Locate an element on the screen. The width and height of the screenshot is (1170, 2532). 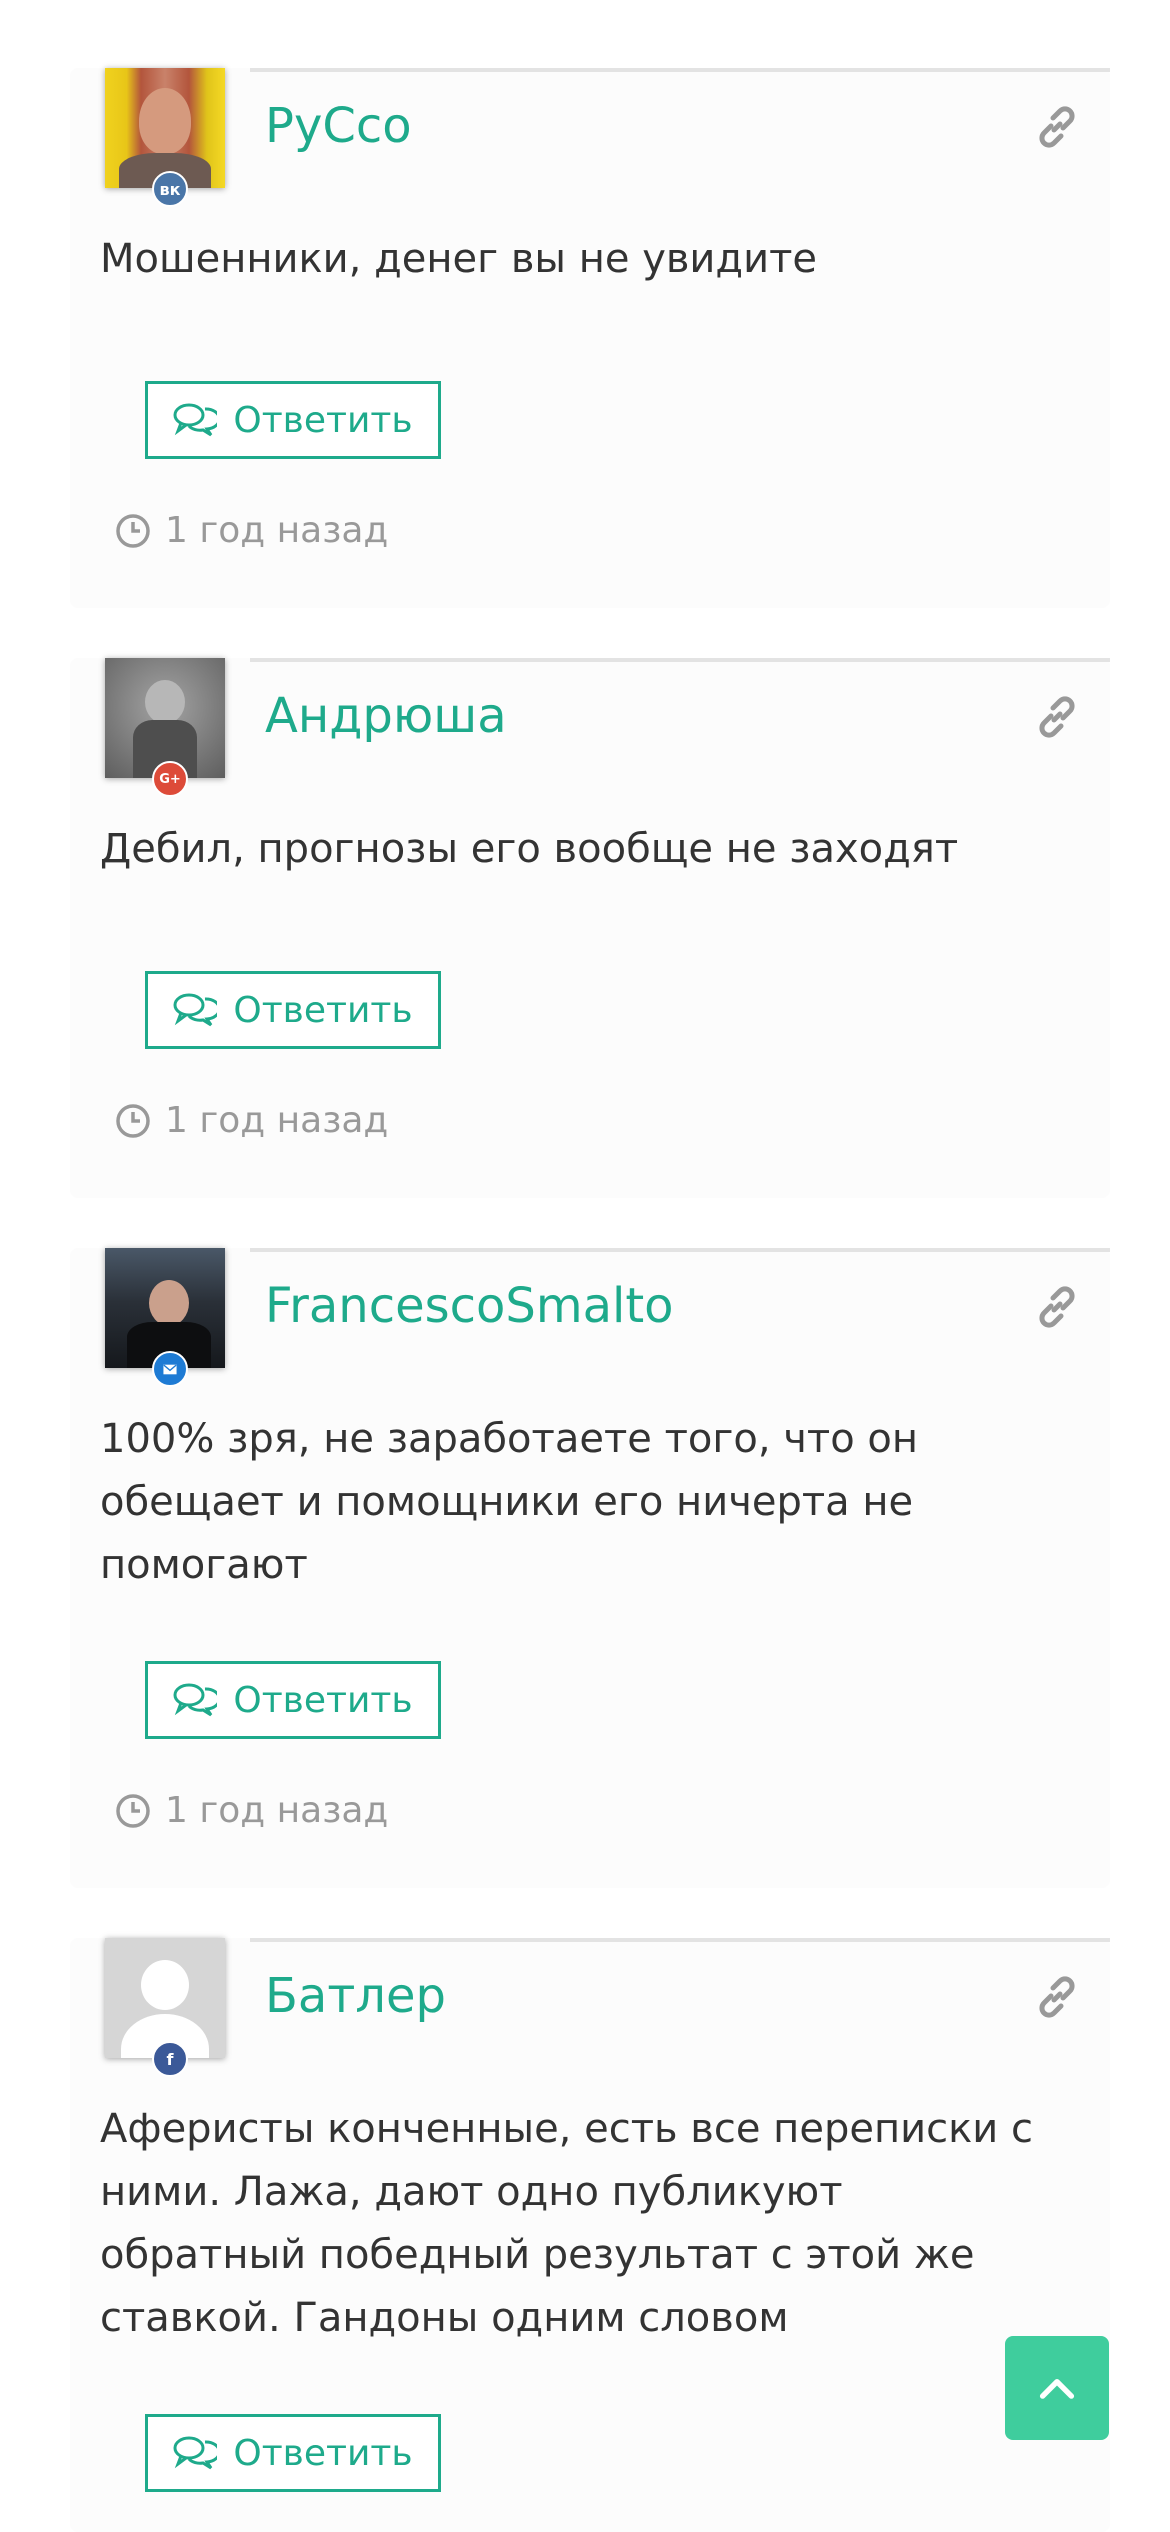
comment-text: Мошенники, денег вы не увидите is located at coordinates (458, 259).